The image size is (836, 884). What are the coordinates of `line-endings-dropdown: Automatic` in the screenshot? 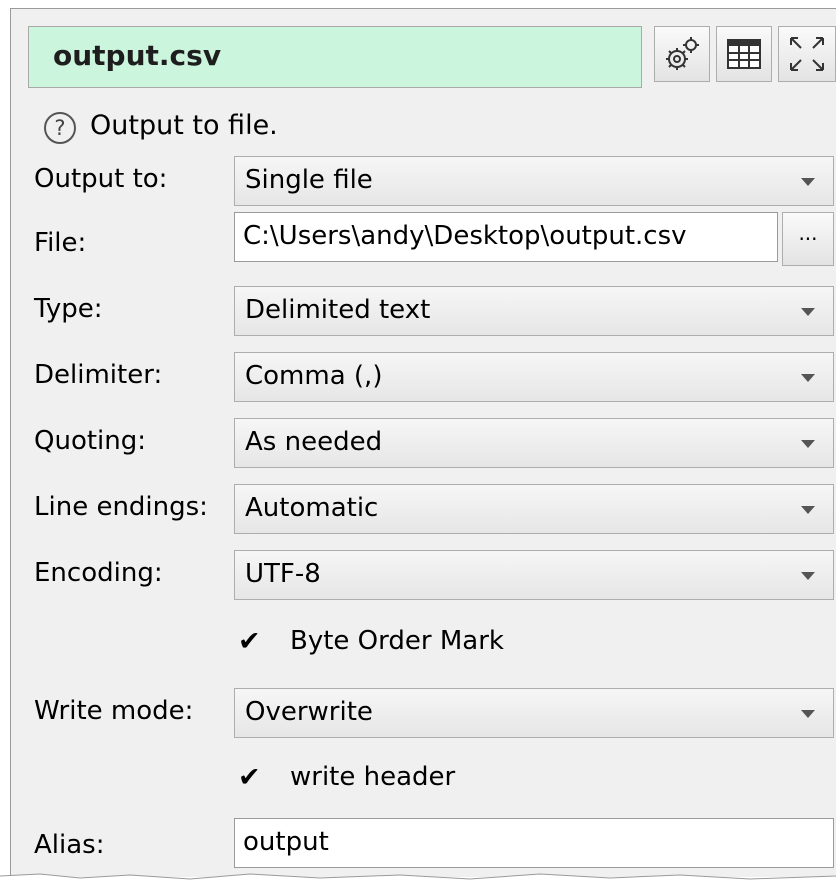 It's located at (534, 509).